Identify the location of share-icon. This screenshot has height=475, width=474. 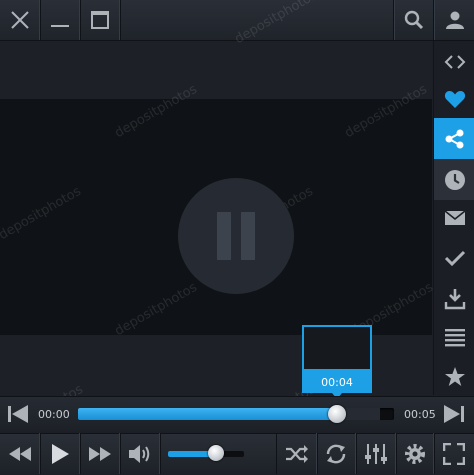
(454, 138).